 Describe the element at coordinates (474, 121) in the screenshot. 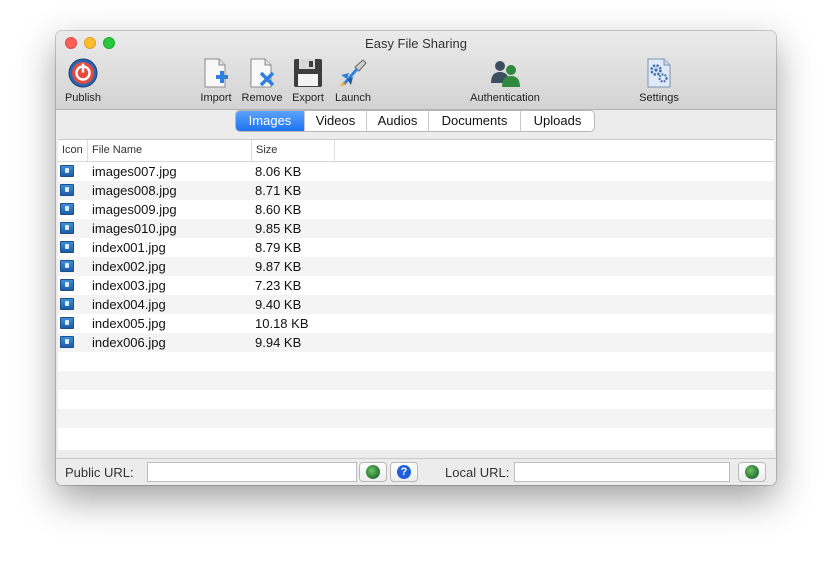

I see `tab-documents: Documents` at that location.